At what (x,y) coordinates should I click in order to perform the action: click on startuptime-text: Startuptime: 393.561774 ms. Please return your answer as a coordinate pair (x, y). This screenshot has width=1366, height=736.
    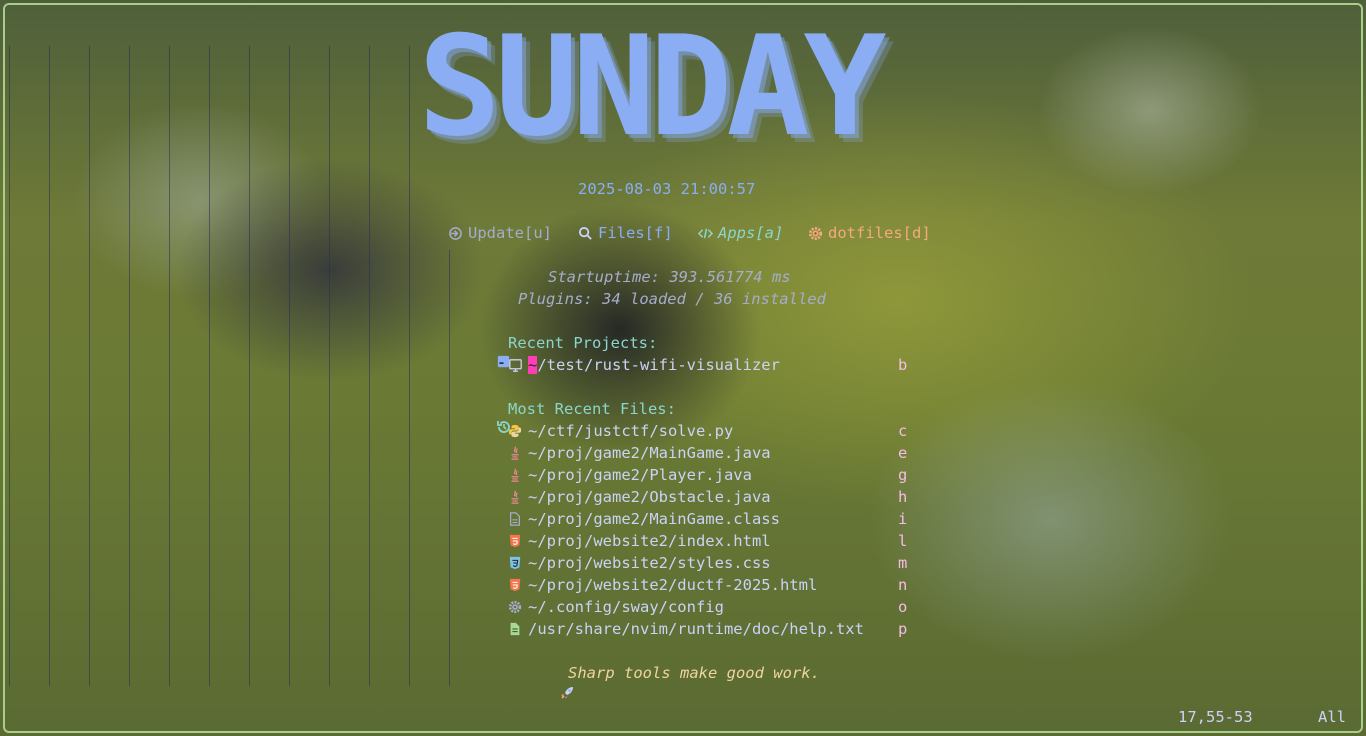
    Looking at the image, I should click on (669, 277).